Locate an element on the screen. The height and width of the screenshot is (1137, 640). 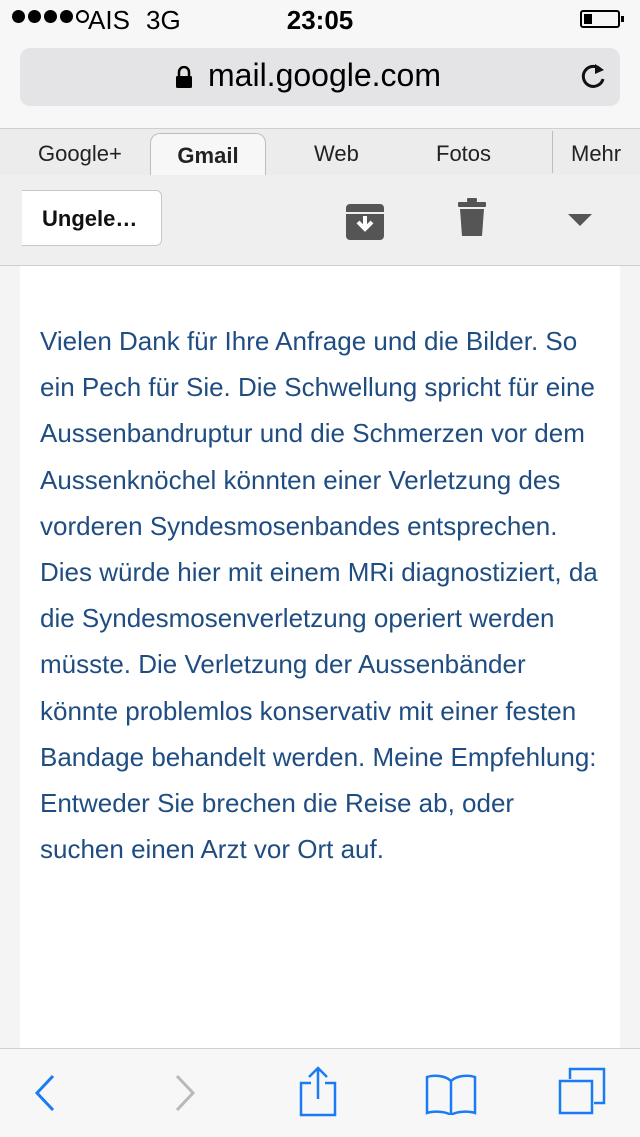
dropdown-caret-icon is located at coordinates (580, 220).